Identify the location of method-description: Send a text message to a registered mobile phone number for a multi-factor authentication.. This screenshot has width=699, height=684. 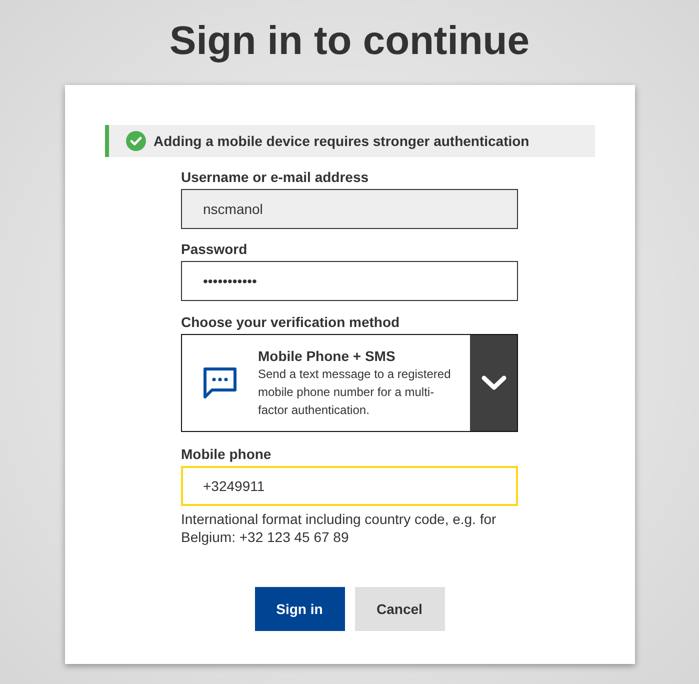
(355, 392).